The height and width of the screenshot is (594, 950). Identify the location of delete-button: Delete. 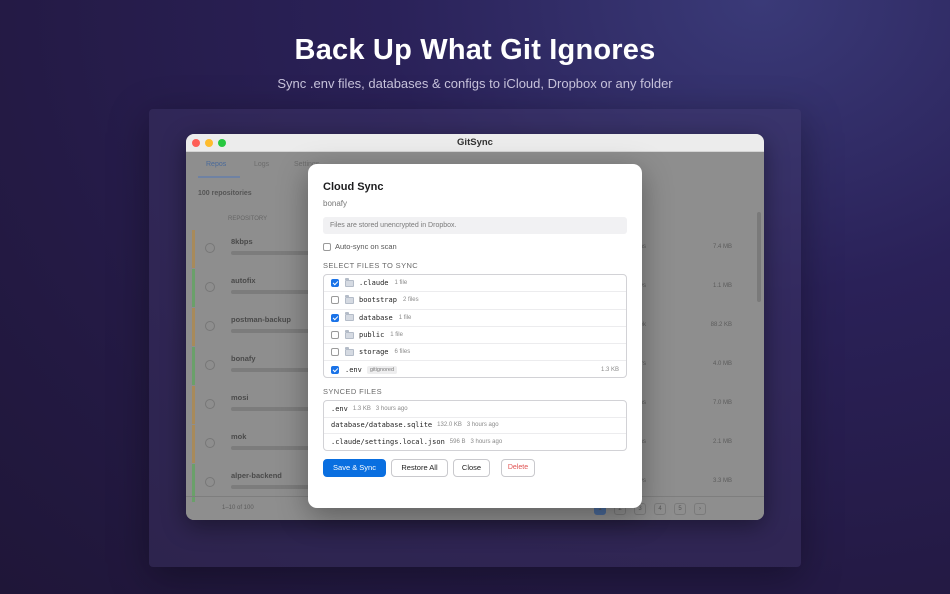
(518, 468).